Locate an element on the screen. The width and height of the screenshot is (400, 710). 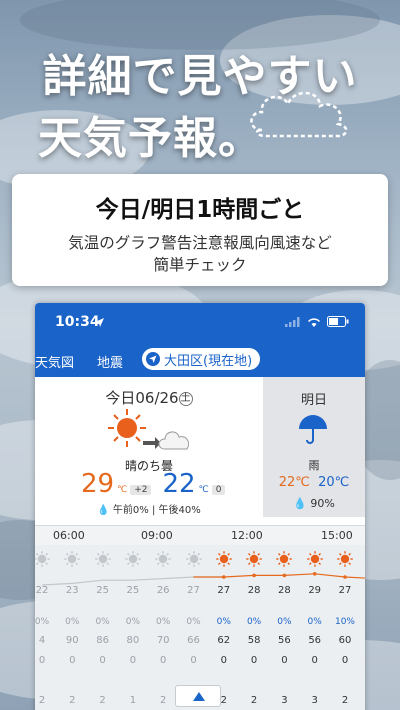
hourly-humidity: 64 is located at coordinates (362, 640).